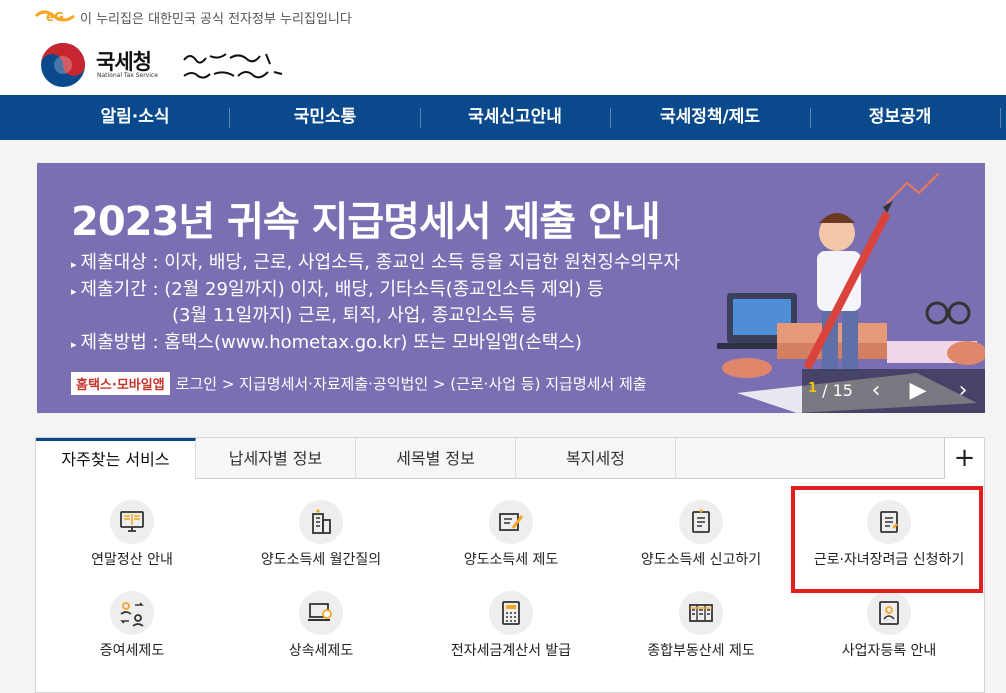  Describe the element at coordinates (511, 560) in the screenshot. I see `service-label: 양도소득세 제도` at that location.